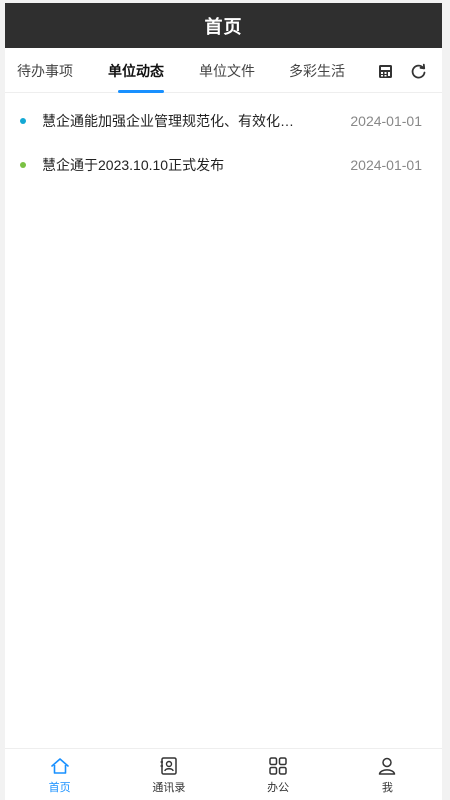  I want to click on tabbar-label: 办公, so click(278, 787).